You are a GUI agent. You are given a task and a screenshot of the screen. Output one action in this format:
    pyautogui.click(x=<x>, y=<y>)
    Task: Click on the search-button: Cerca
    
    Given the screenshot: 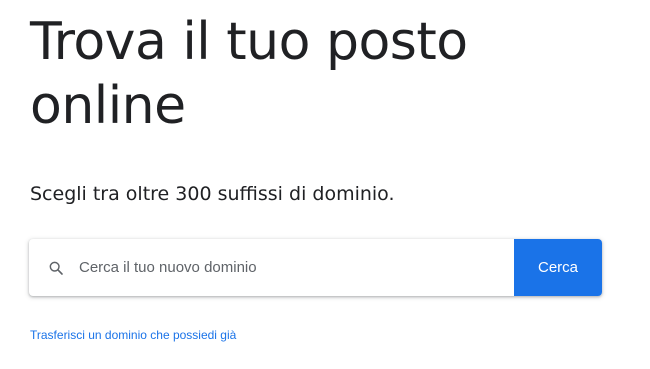 What is the action you would take?
    pyautogui.click(x=558, y=267)
    